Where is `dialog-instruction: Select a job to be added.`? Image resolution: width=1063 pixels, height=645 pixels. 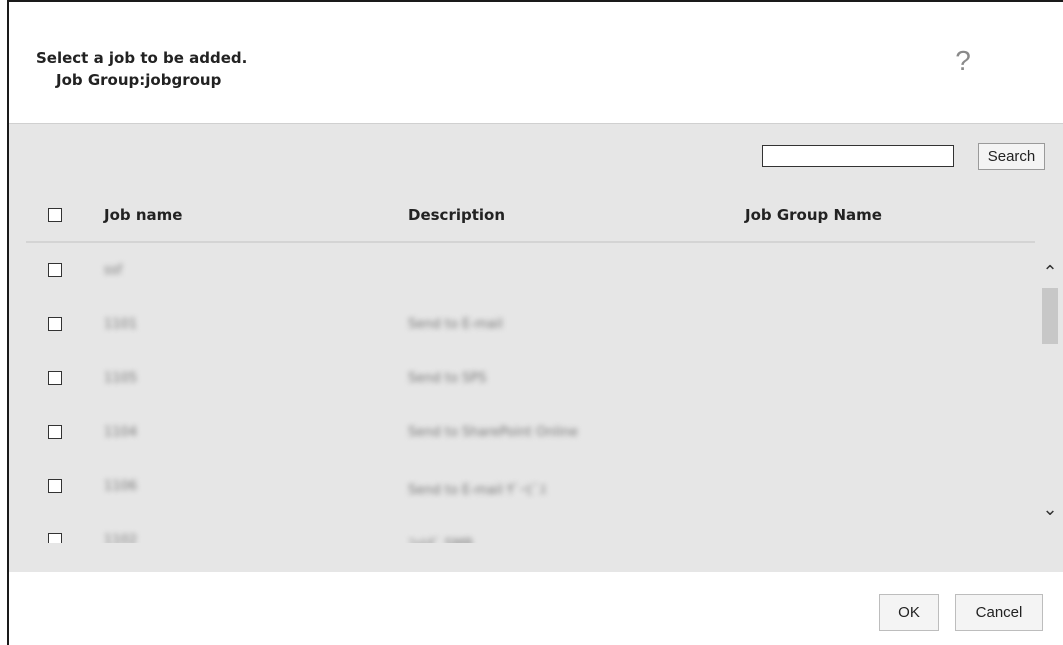 dialog-instruction: Select a job to be added. is located at coordinates (142, 58).